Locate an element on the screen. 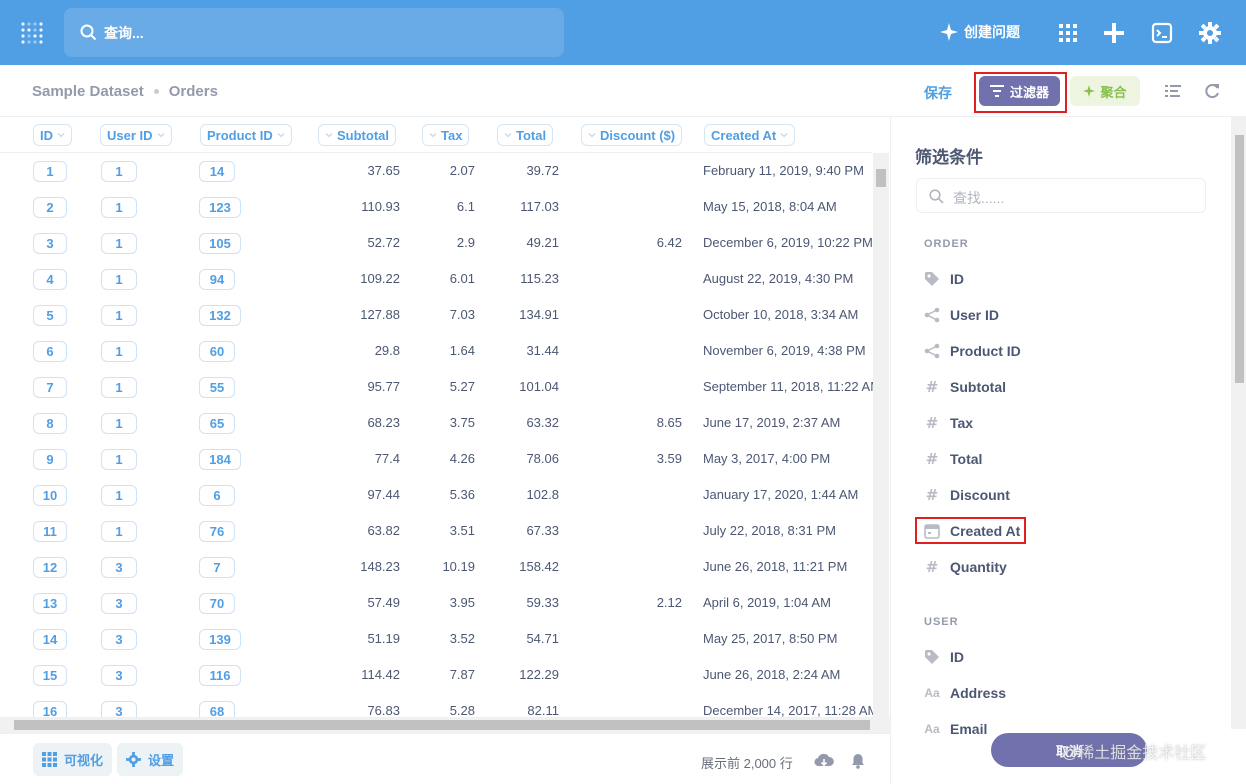 This screenshot has width=1246, height=784. id-cell: 13 is located at coordinates (50, 603).